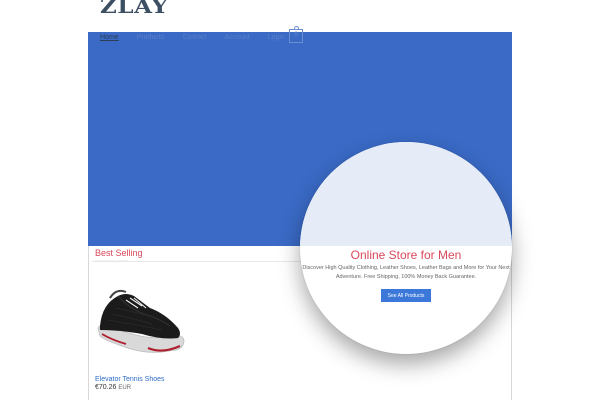  I want to click on price-amount: €70.26, so click(106, 387).